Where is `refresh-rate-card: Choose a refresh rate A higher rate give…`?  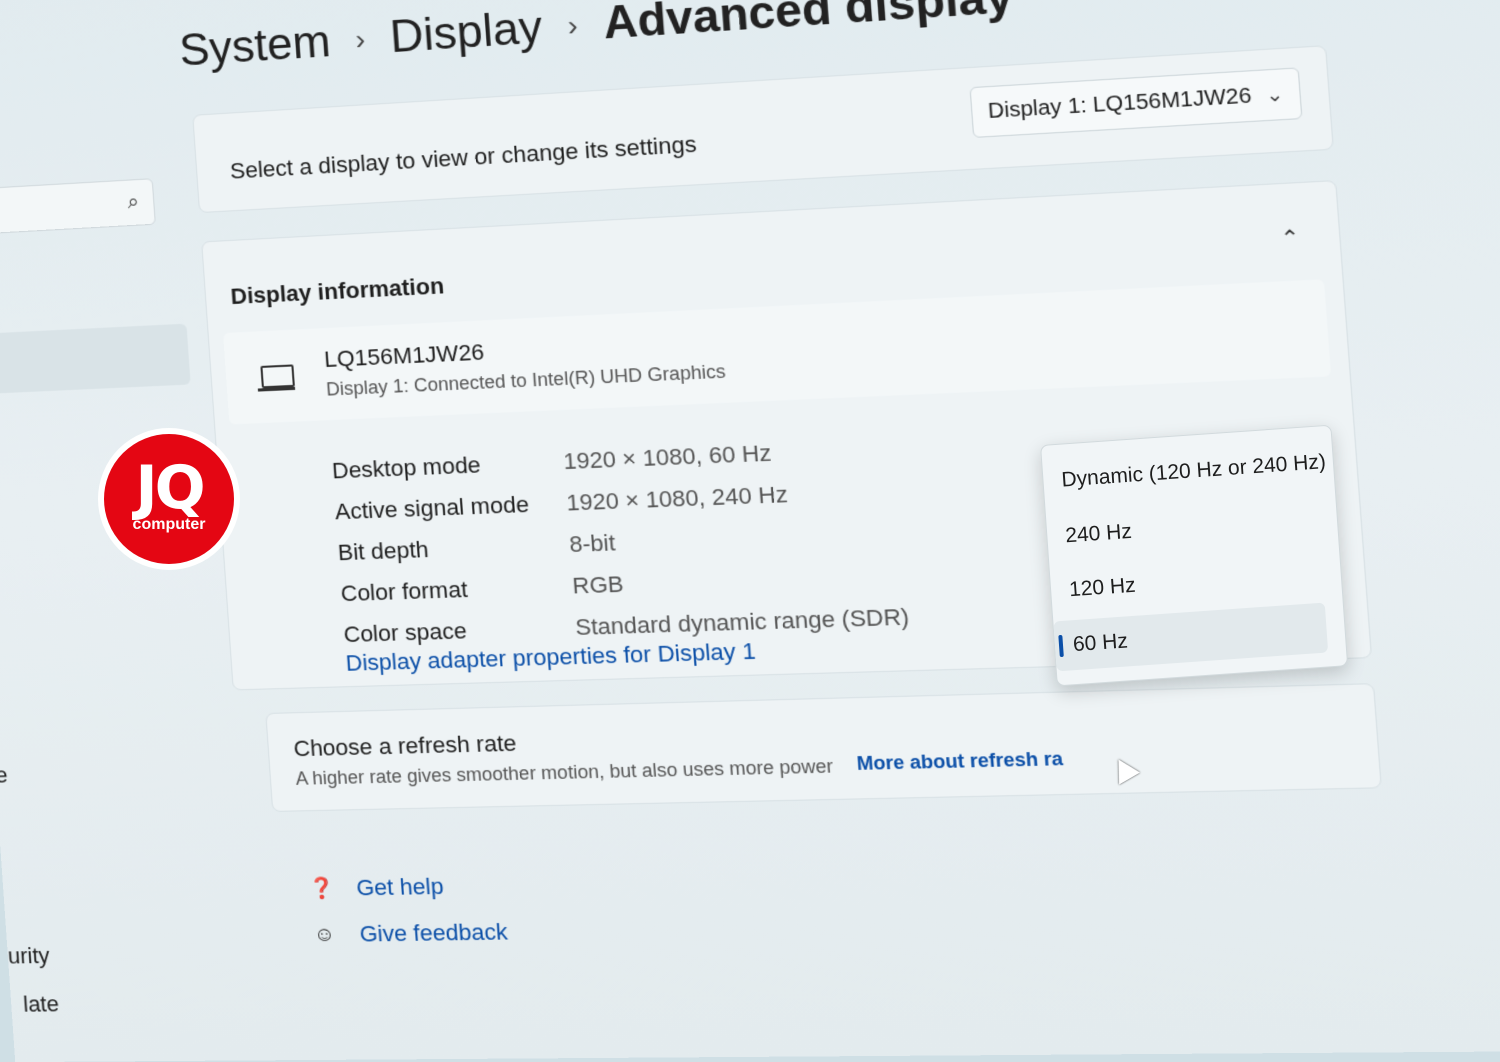
refresh-rate-card: Choose a refresh rate A higher rate give… is located at coordinates (823, 747).